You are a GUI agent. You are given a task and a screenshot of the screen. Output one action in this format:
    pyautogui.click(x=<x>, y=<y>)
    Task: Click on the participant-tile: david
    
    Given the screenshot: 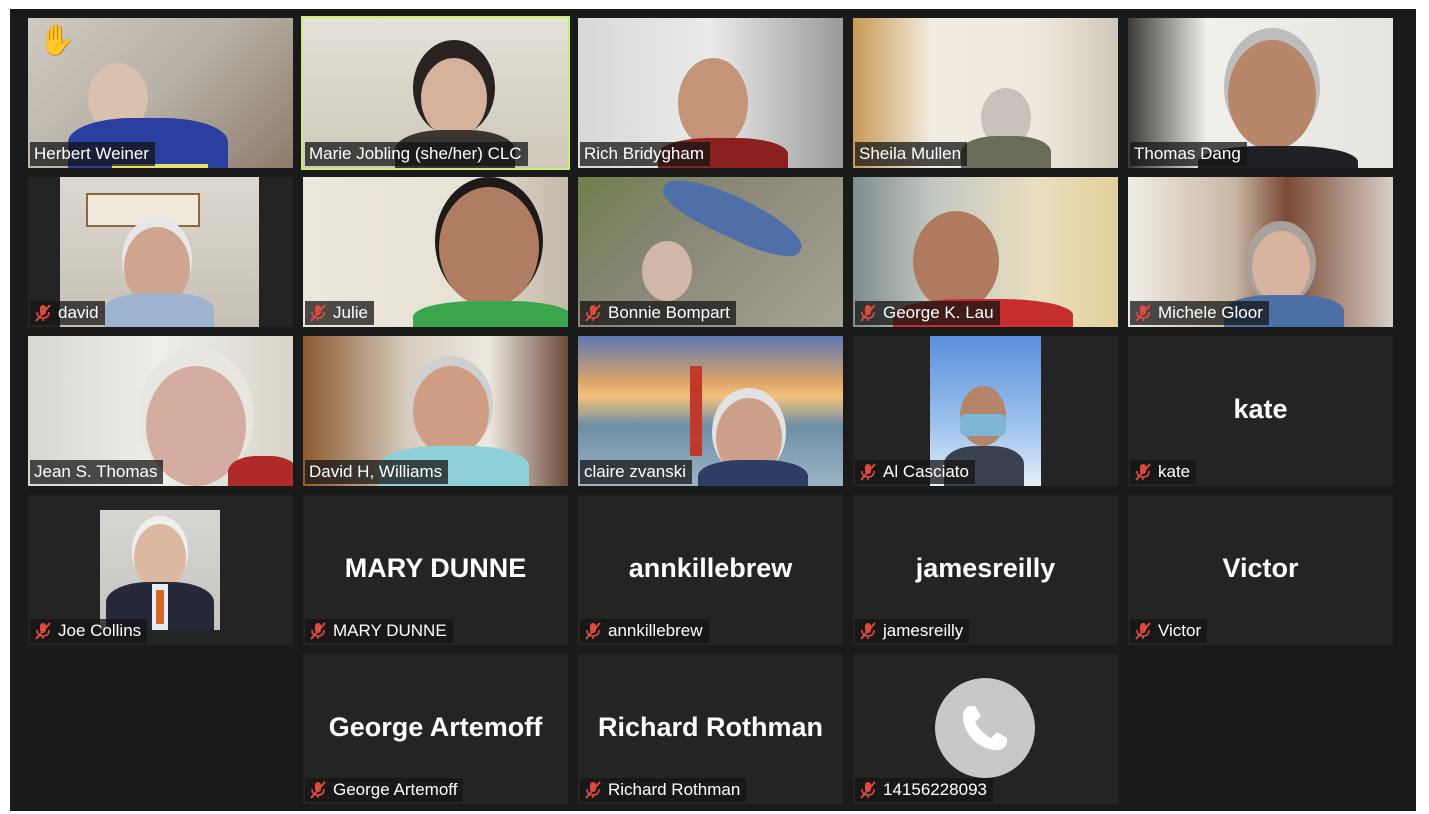 What is the action you would take?
    pyautogui.click(x=160, y=252)
    